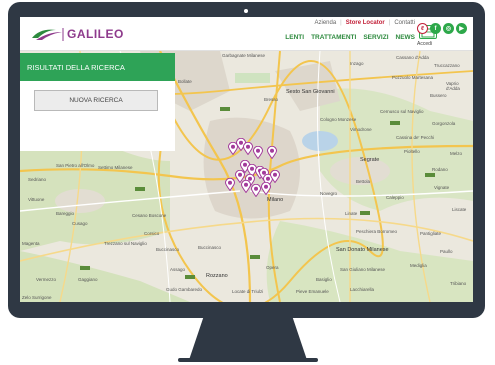  Describe the element at coordinates (363, 181) in the screenshot. I see `map-label: Bettola` at that location.